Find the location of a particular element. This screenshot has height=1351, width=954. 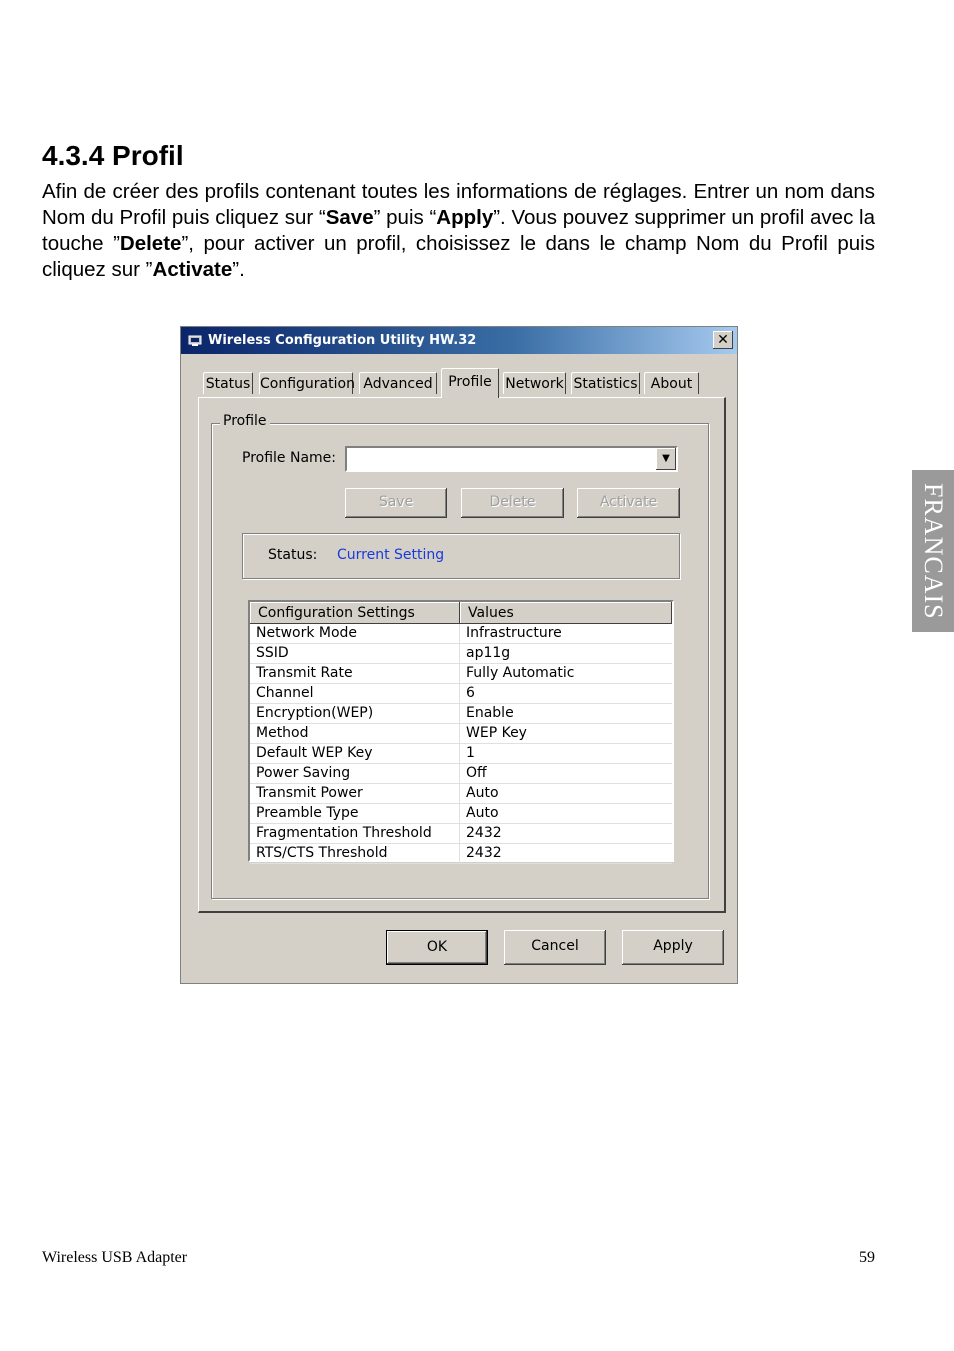

tab-about: About is located at coordinates (671, 383).